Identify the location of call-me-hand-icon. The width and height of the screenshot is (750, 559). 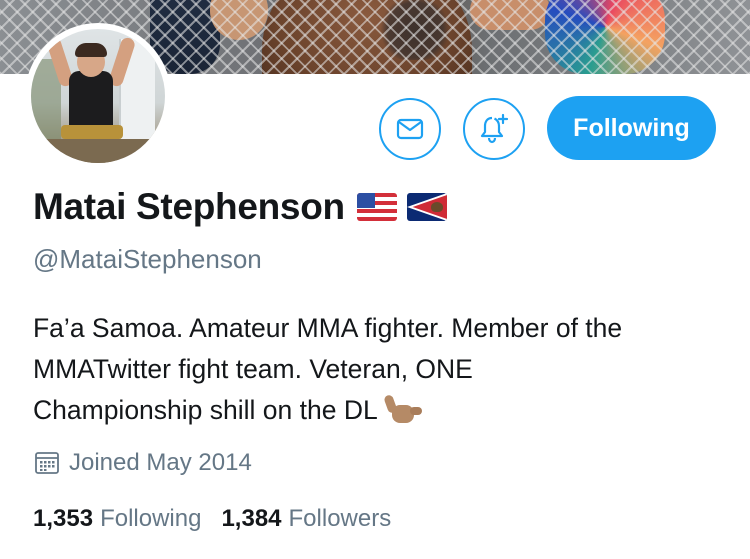
(402, 410).